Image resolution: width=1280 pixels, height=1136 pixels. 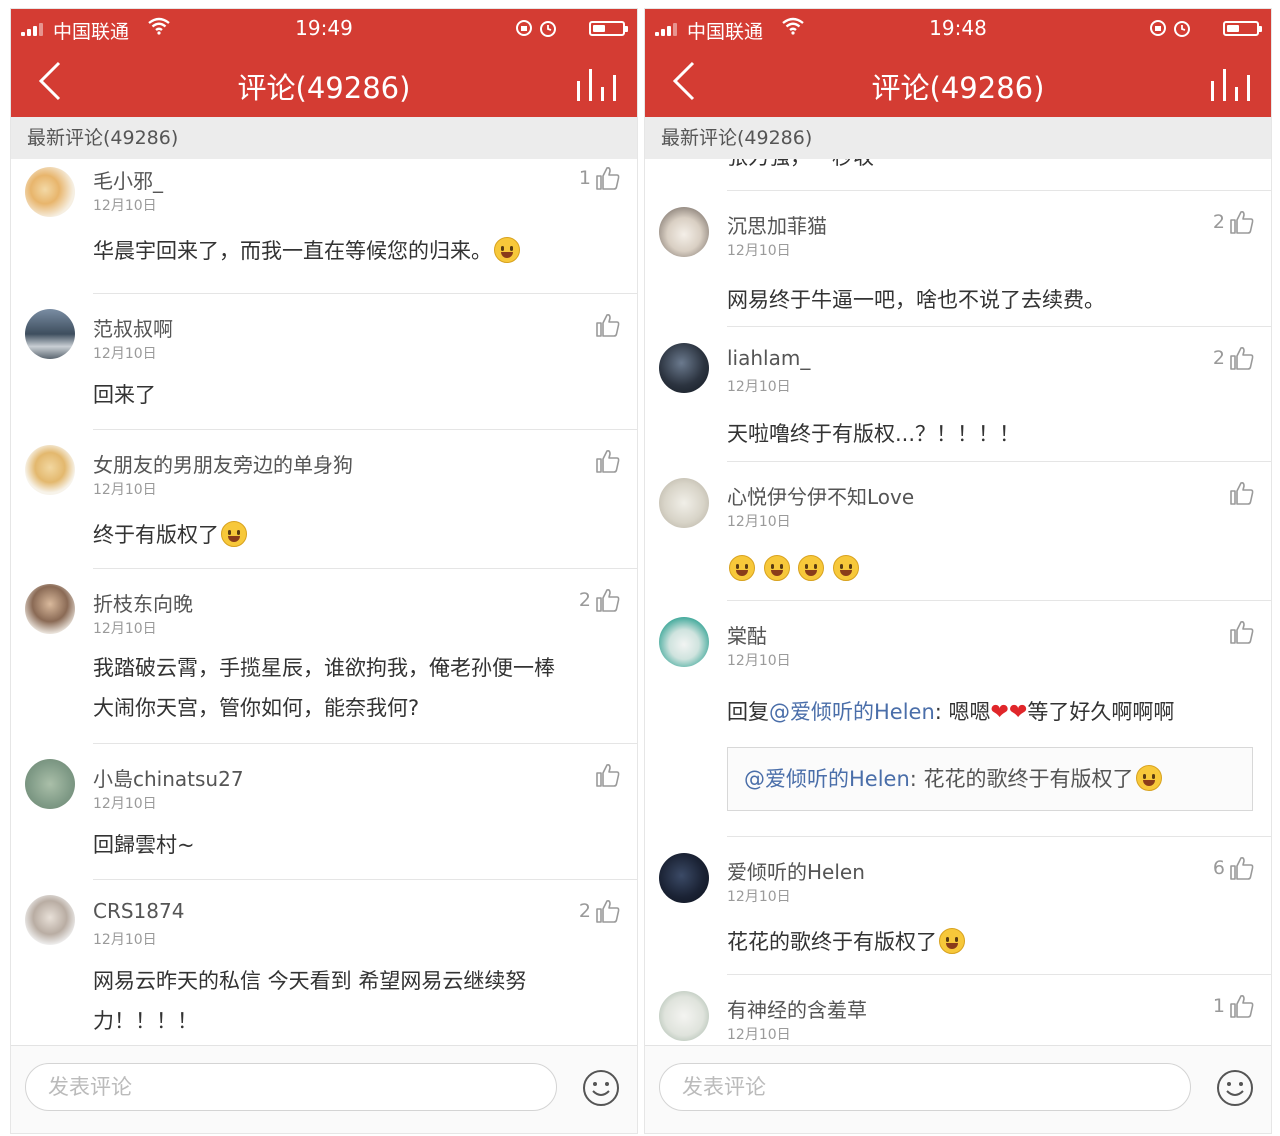 What do you see at coordinates (1218, 868) in the screenshot?
I see `like-count: 6` at bounding box center [1218, 868].